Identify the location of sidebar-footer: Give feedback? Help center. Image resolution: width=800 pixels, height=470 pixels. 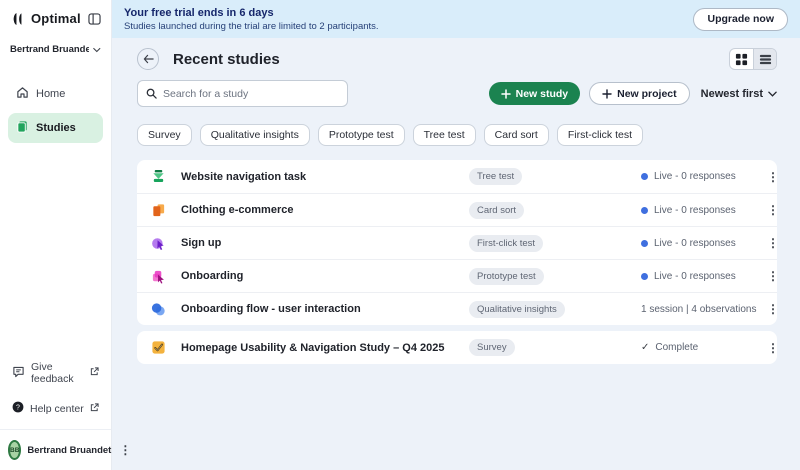
(55, 391).